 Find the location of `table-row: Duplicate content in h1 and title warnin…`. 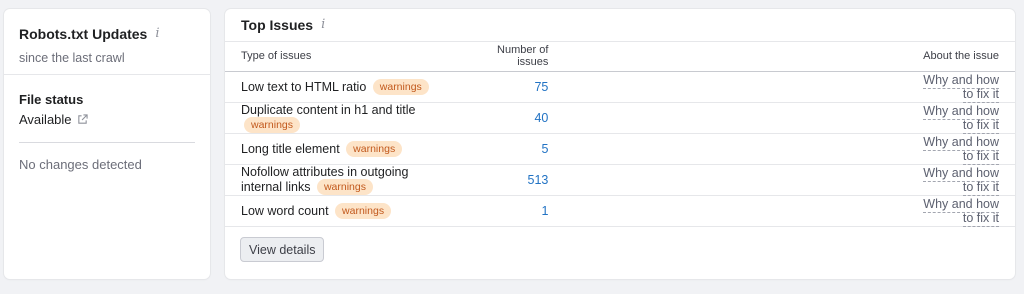

table-row: Duplicate content in h1 and title warnin… is located at coordinates (620, 118).